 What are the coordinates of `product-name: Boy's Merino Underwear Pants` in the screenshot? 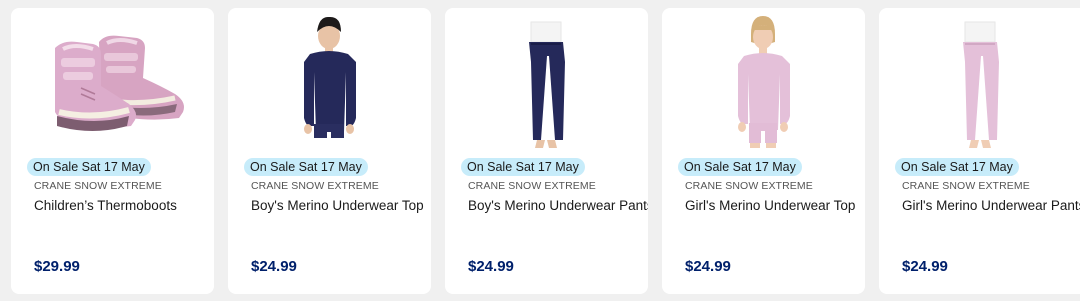 It's located at (558, 205).